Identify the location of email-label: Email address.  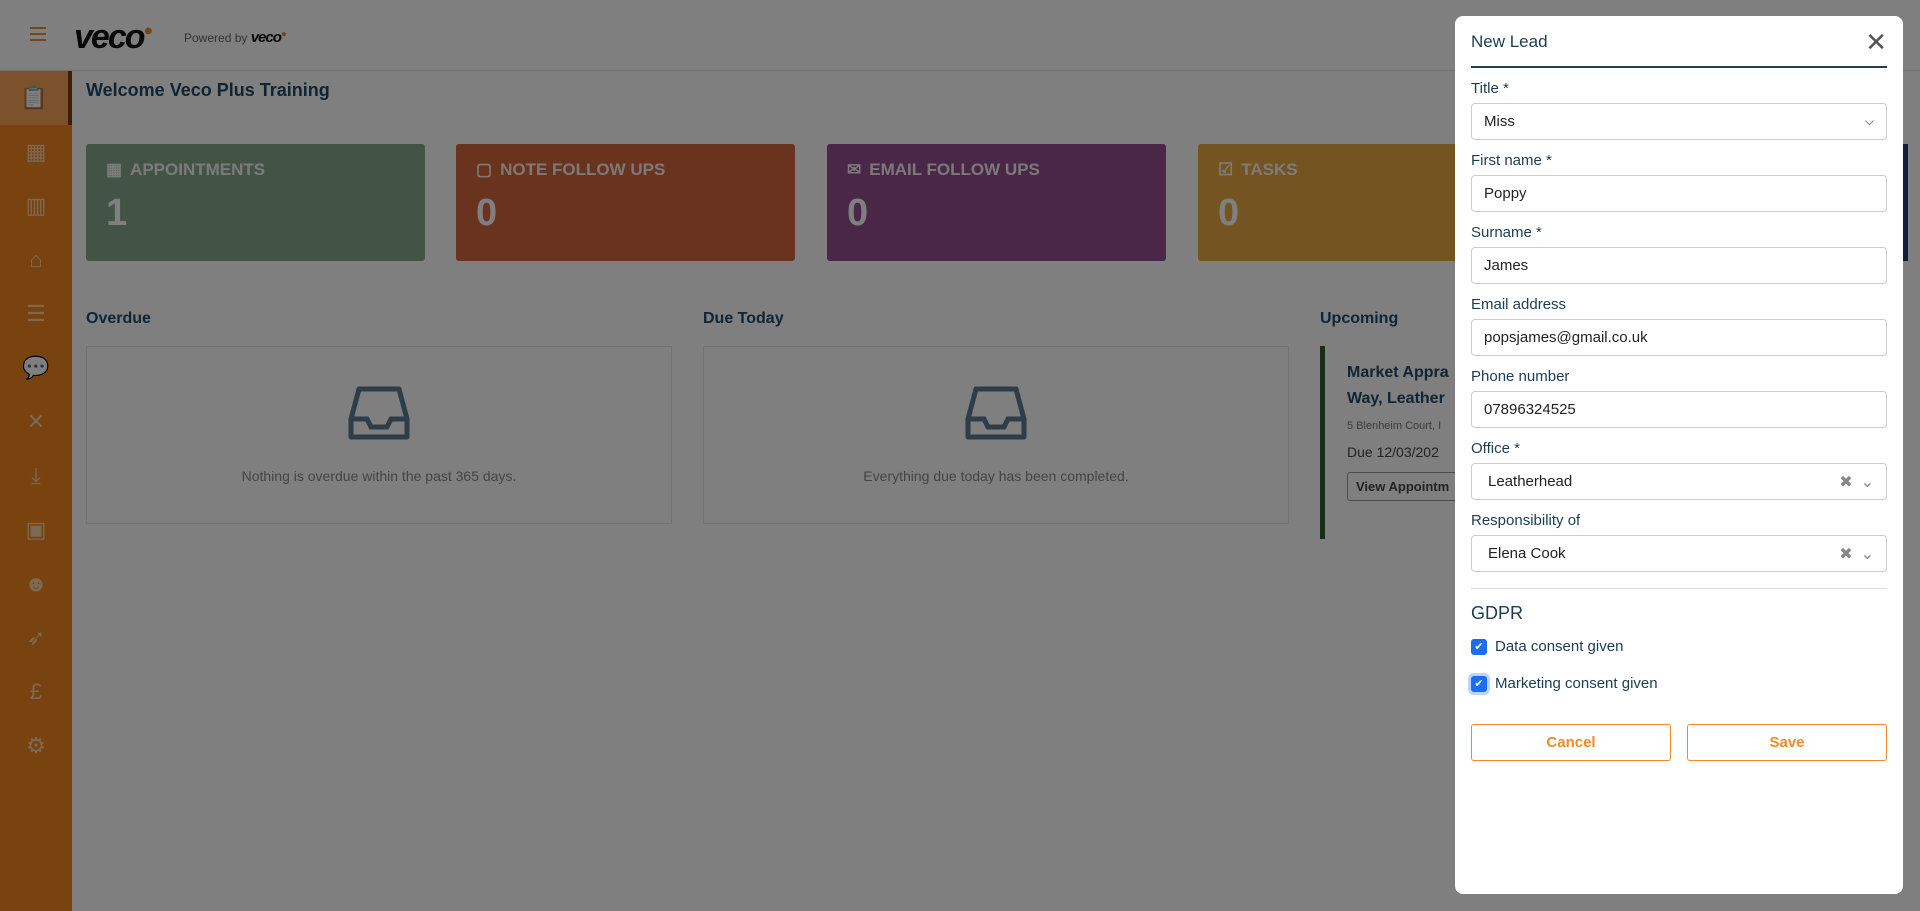
(1519, 304).